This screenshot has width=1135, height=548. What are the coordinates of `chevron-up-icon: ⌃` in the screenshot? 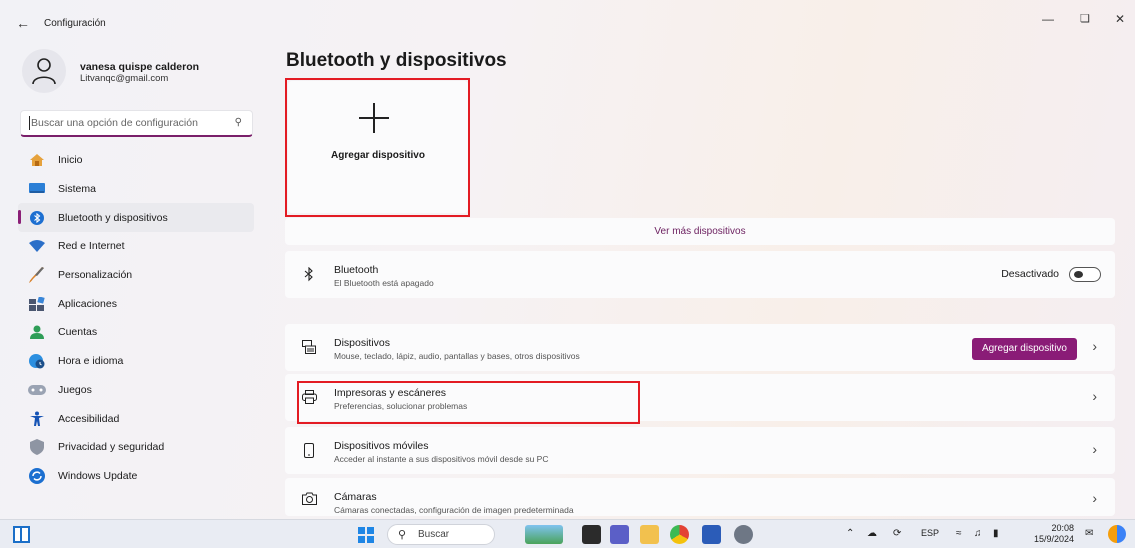 It's located at (850, 533).